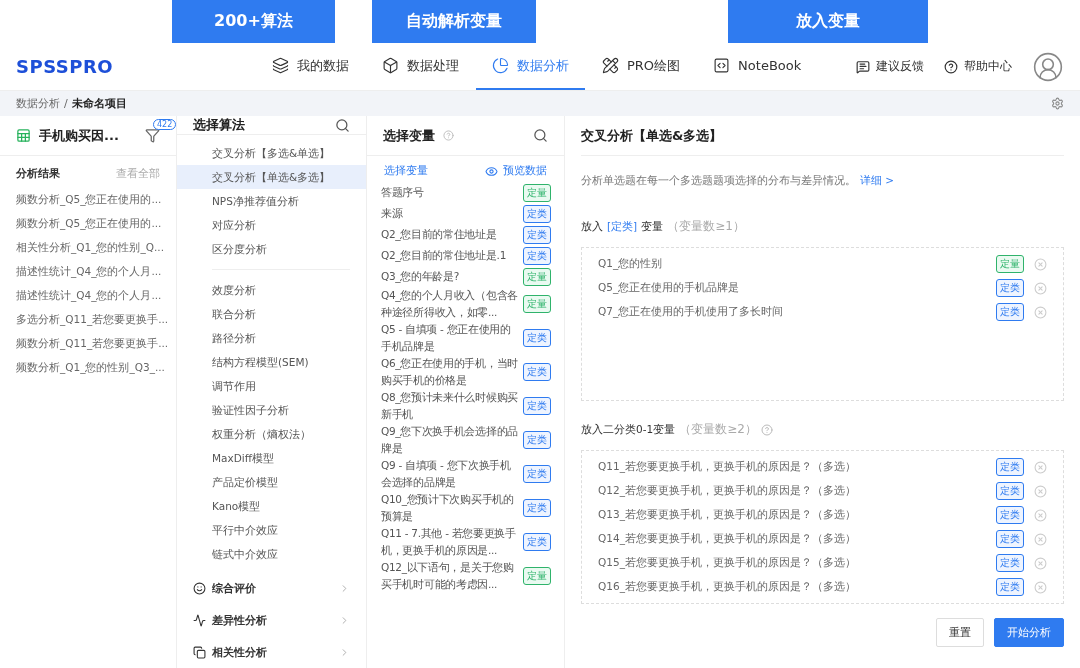 The height and width of the screenshot is (668, 1080). I want to click on variable-name: Q14_若您要更换手机，更换手机的原因是？（多选）, so click(727, 539).